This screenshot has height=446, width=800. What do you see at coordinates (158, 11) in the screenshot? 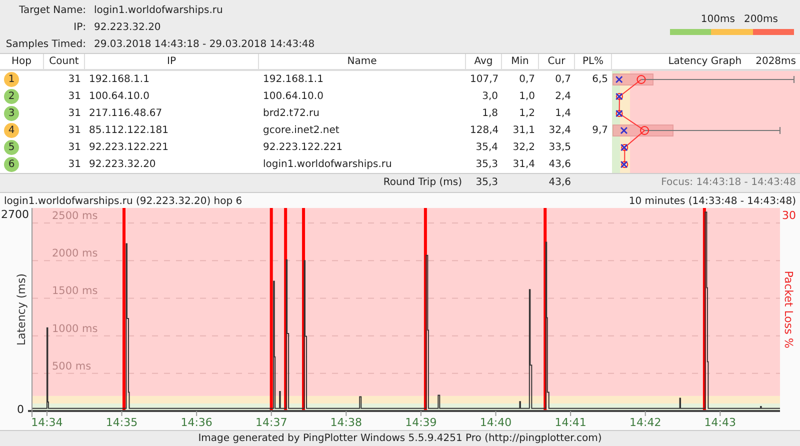
I see `field-value: login1.worldofwarships.ru` at bounding box center [158, 11].